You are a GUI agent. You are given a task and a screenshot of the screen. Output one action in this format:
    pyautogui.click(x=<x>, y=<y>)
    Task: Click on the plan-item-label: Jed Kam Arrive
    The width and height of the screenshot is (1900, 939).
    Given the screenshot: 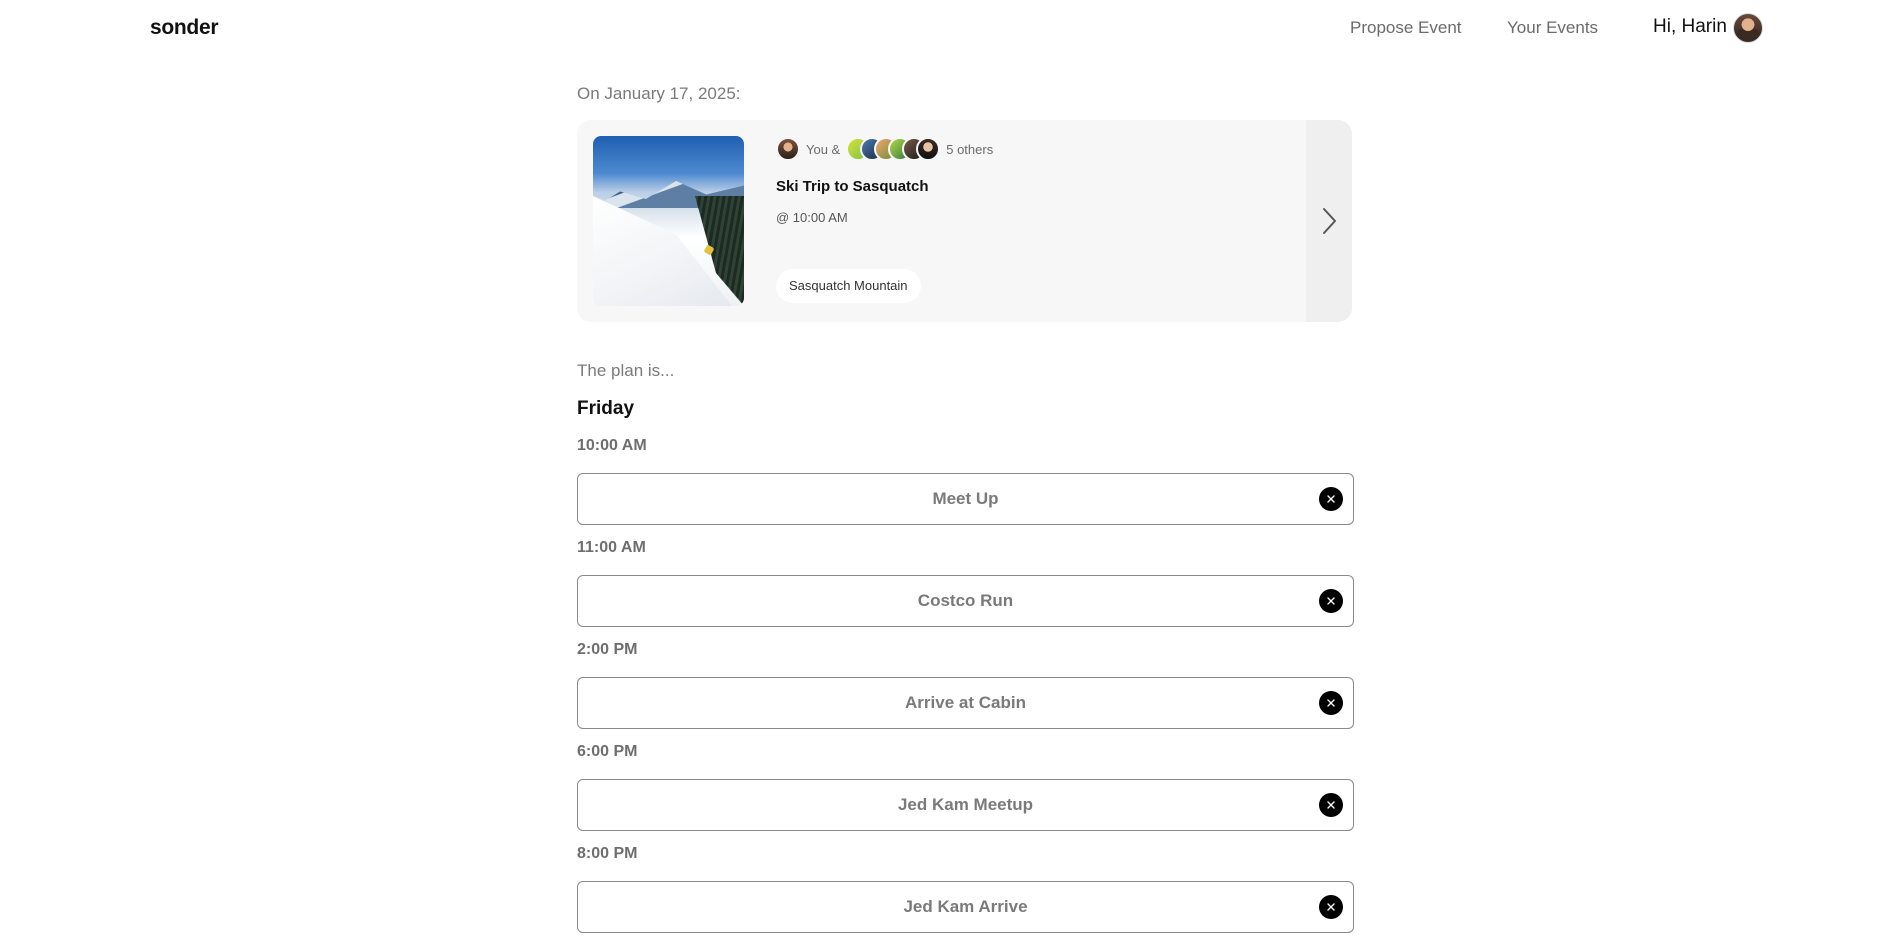 What is the action you would take?
    pyautogui.click(x=965, y=906)
    